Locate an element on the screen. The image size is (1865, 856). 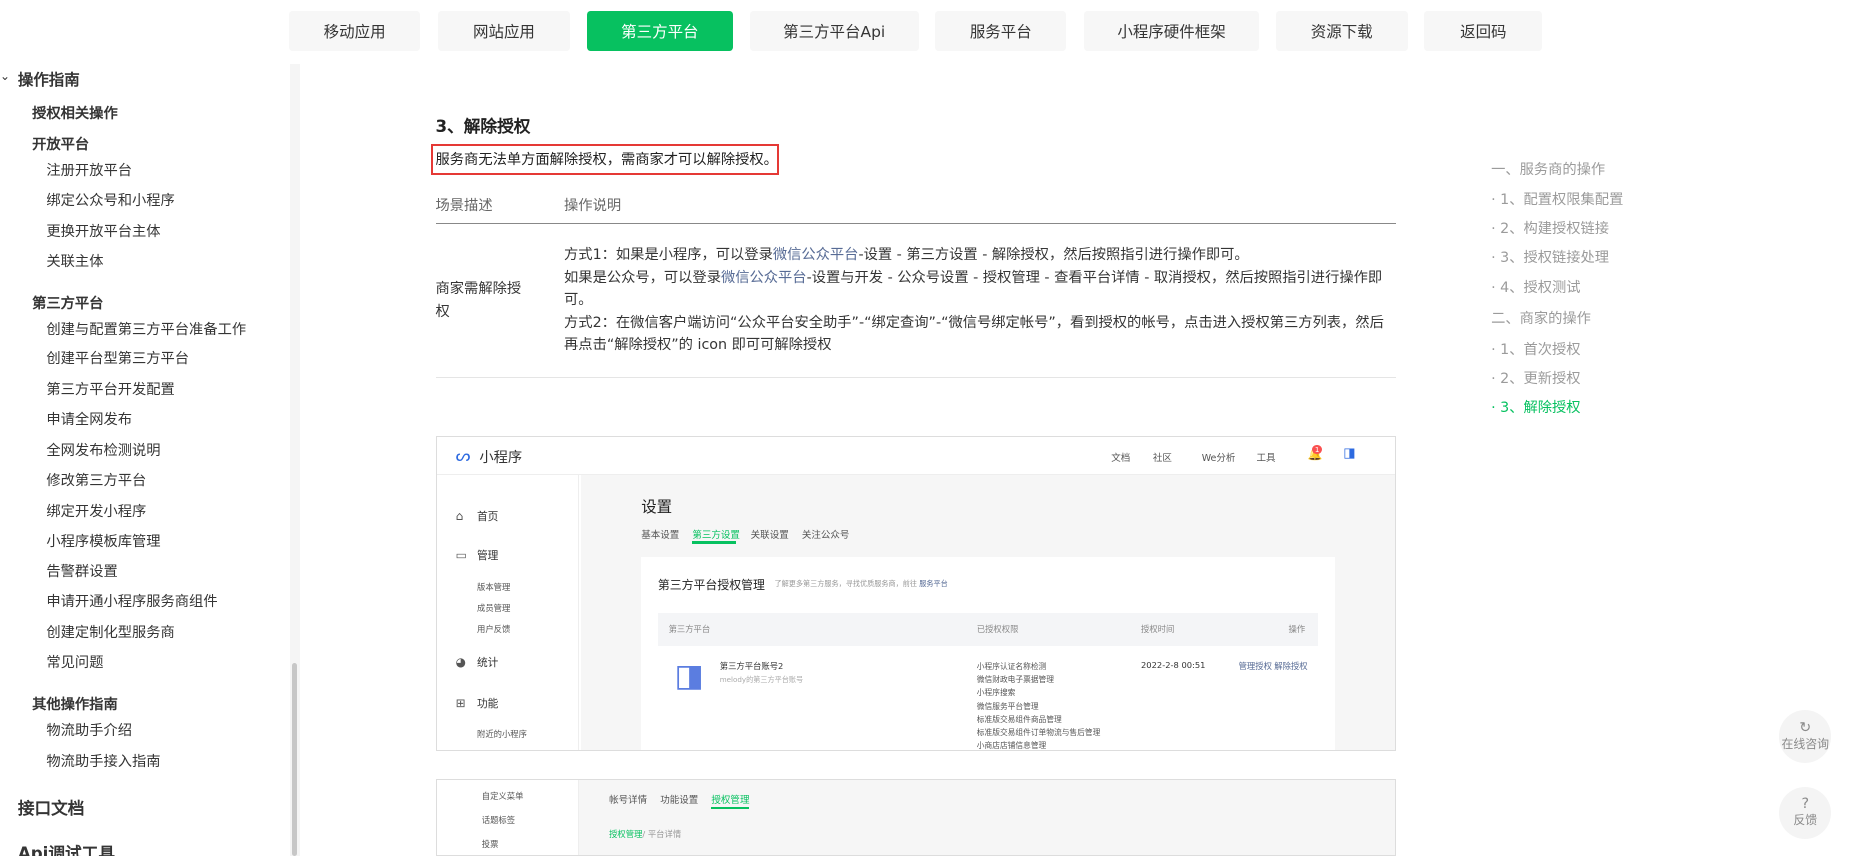
sidebar-item: 关联主体 is located at coordinates (74, 260).